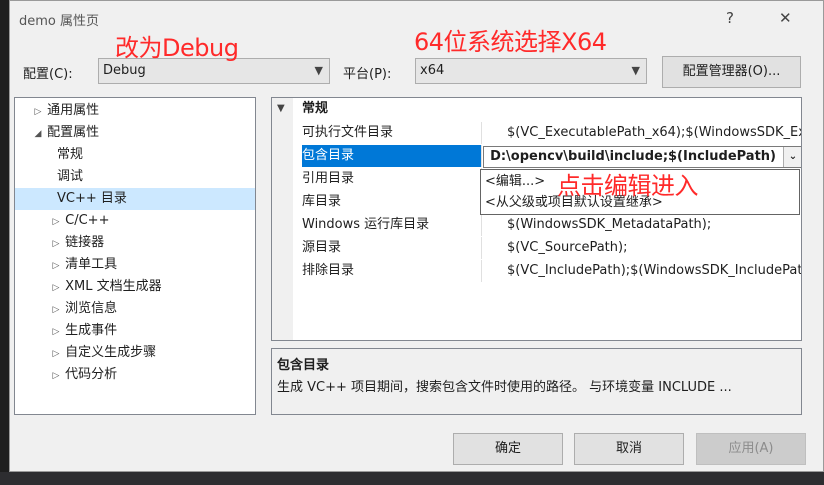  Describe the element at coordinates (785, 18) in the screenshot. I see `close-icon: ✕` at that location.